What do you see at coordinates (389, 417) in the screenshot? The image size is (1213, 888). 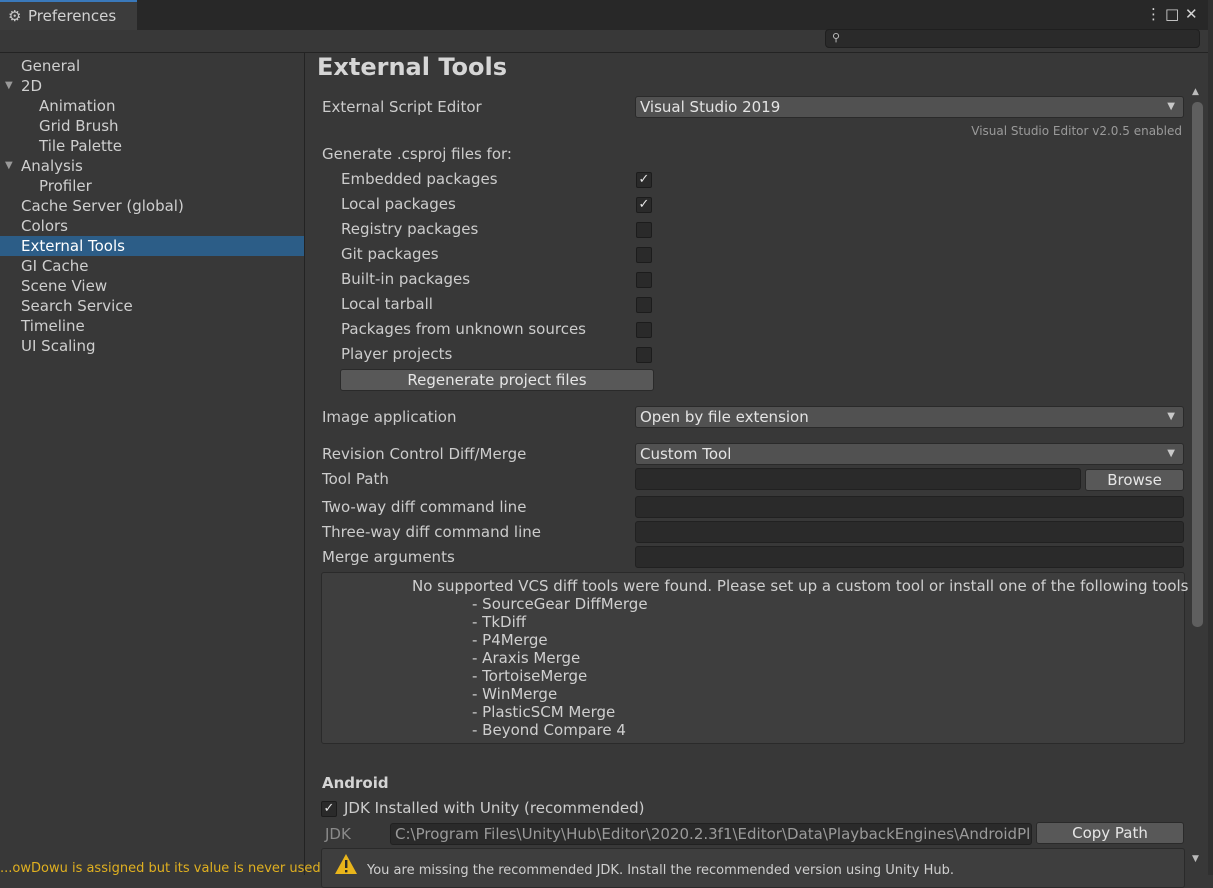 I see `image-application-label: Image application` at bounding box center [389, 417].